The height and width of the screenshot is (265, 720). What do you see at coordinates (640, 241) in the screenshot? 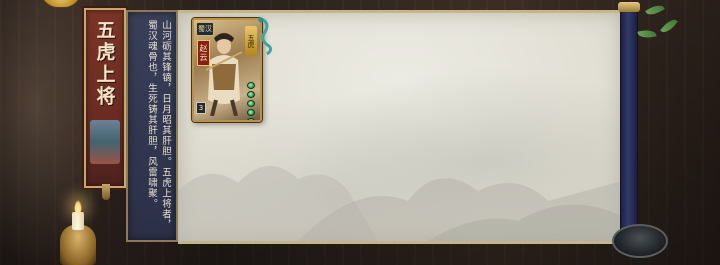
I see `inkstone-icon` at bounding box center [640, 241].